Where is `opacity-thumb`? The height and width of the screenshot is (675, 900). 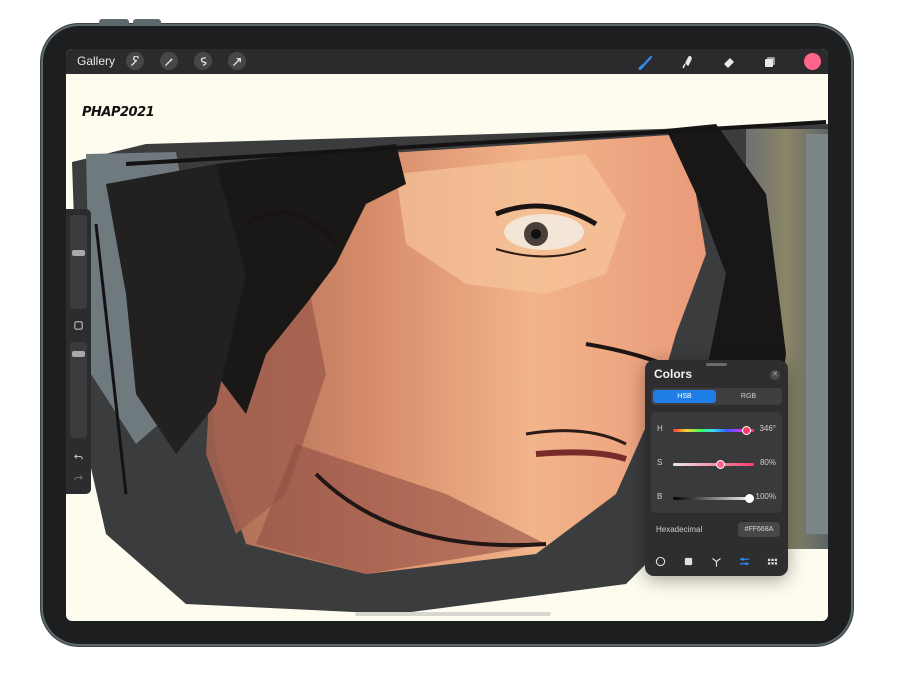
opacity-thumb is located at coordinates (78, 354).